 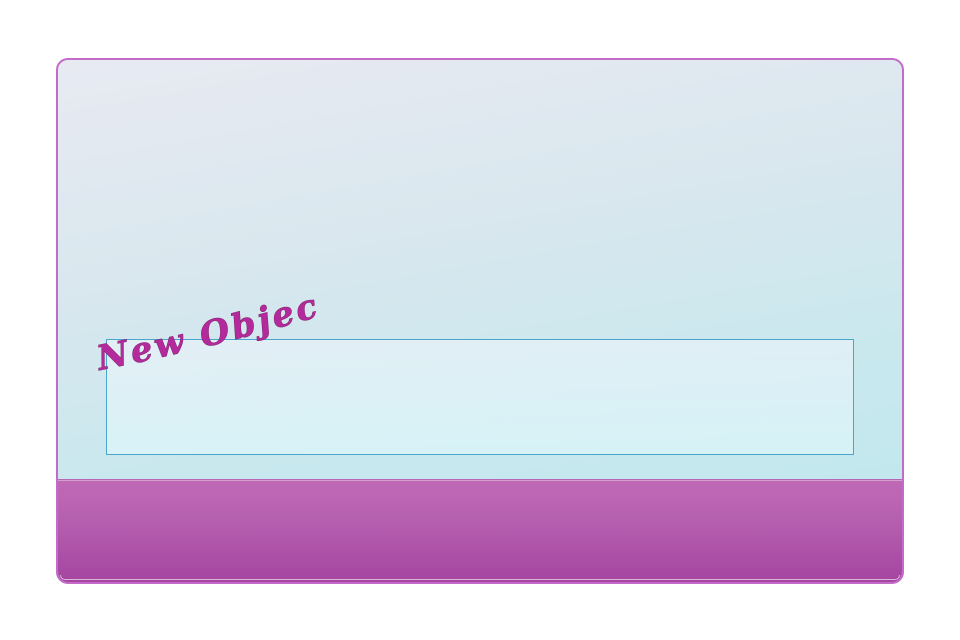 I want to click on wordart-textpath: New Object, so click(x=203, y=319).